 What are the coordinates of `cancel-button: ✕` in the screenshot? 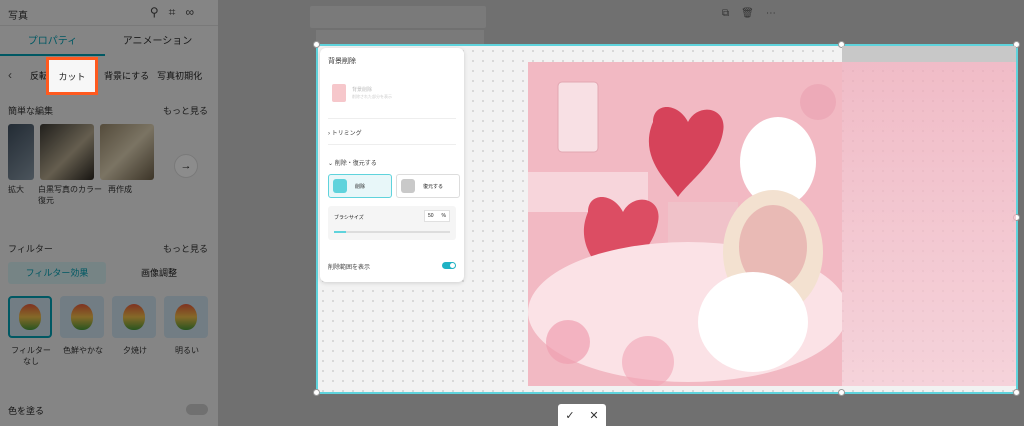 It's located at (593, 415).